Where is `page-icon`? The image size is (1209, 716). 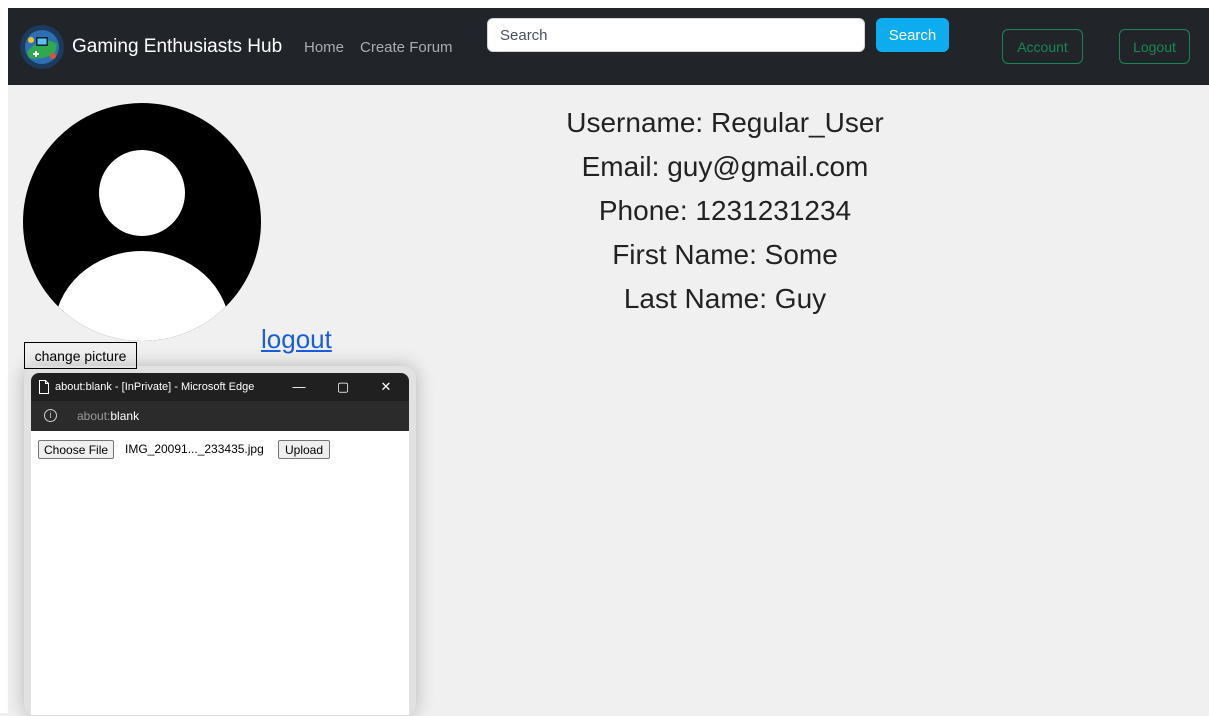 page-icon is located at coordinates (44, 387).